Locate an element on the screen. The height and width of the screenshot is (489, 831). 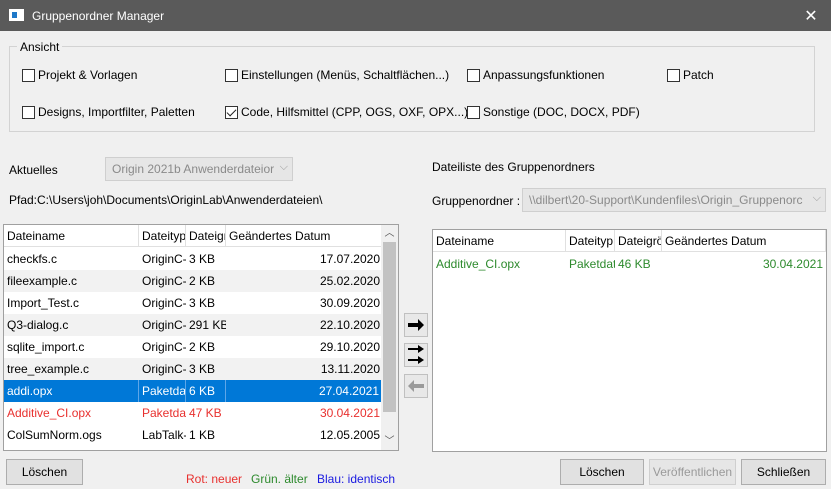
checkbox-sonstige: Sonstige (DOC, DOCX, PDF) is located at coordinates (553, 112).